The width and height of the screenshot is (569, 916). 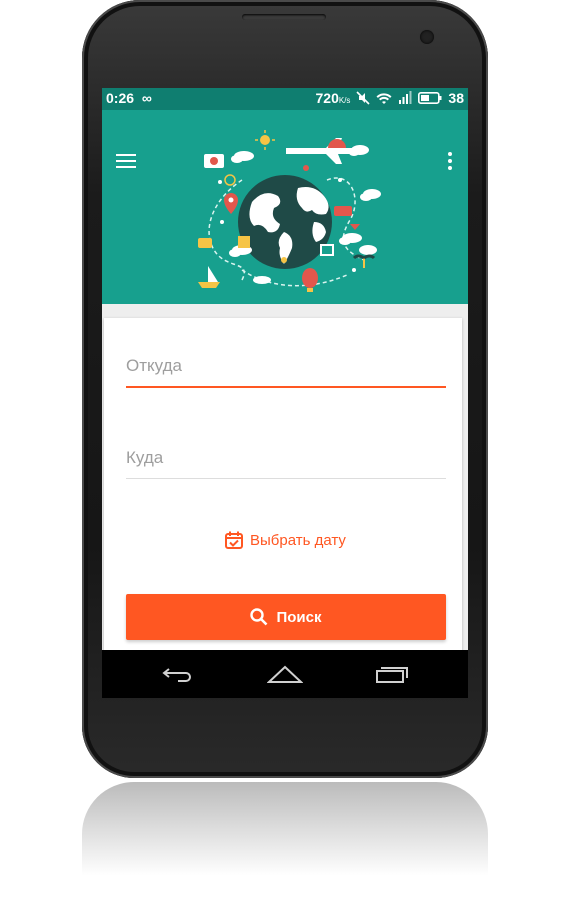 What do you see at coordinates (299, 617) in the screenshot?
I see `search-button-label: Поиск` at bounding box center [299, 617].